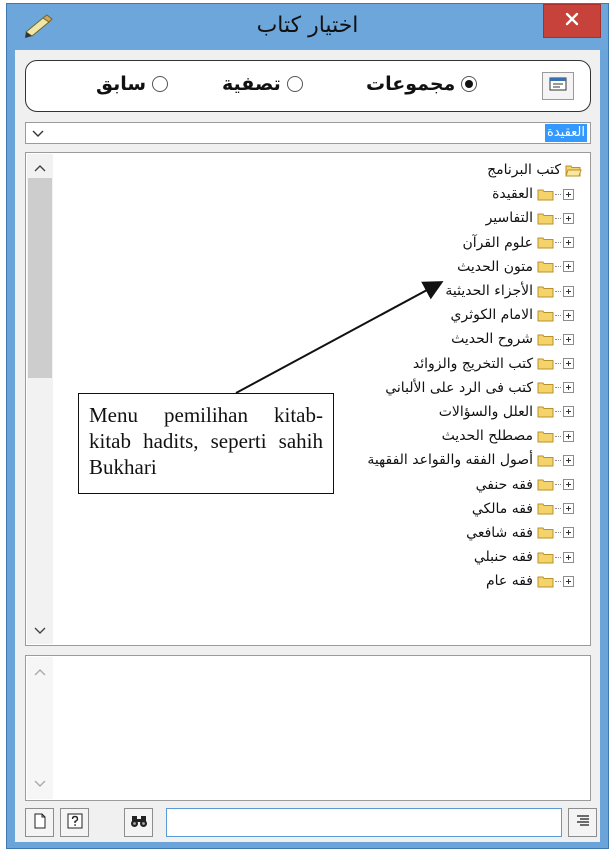  What do you see at coordinates (491, 315) in the screenshot?
I see `tree-item-label: الامام الكوثري` at bounding box center [491, 315].